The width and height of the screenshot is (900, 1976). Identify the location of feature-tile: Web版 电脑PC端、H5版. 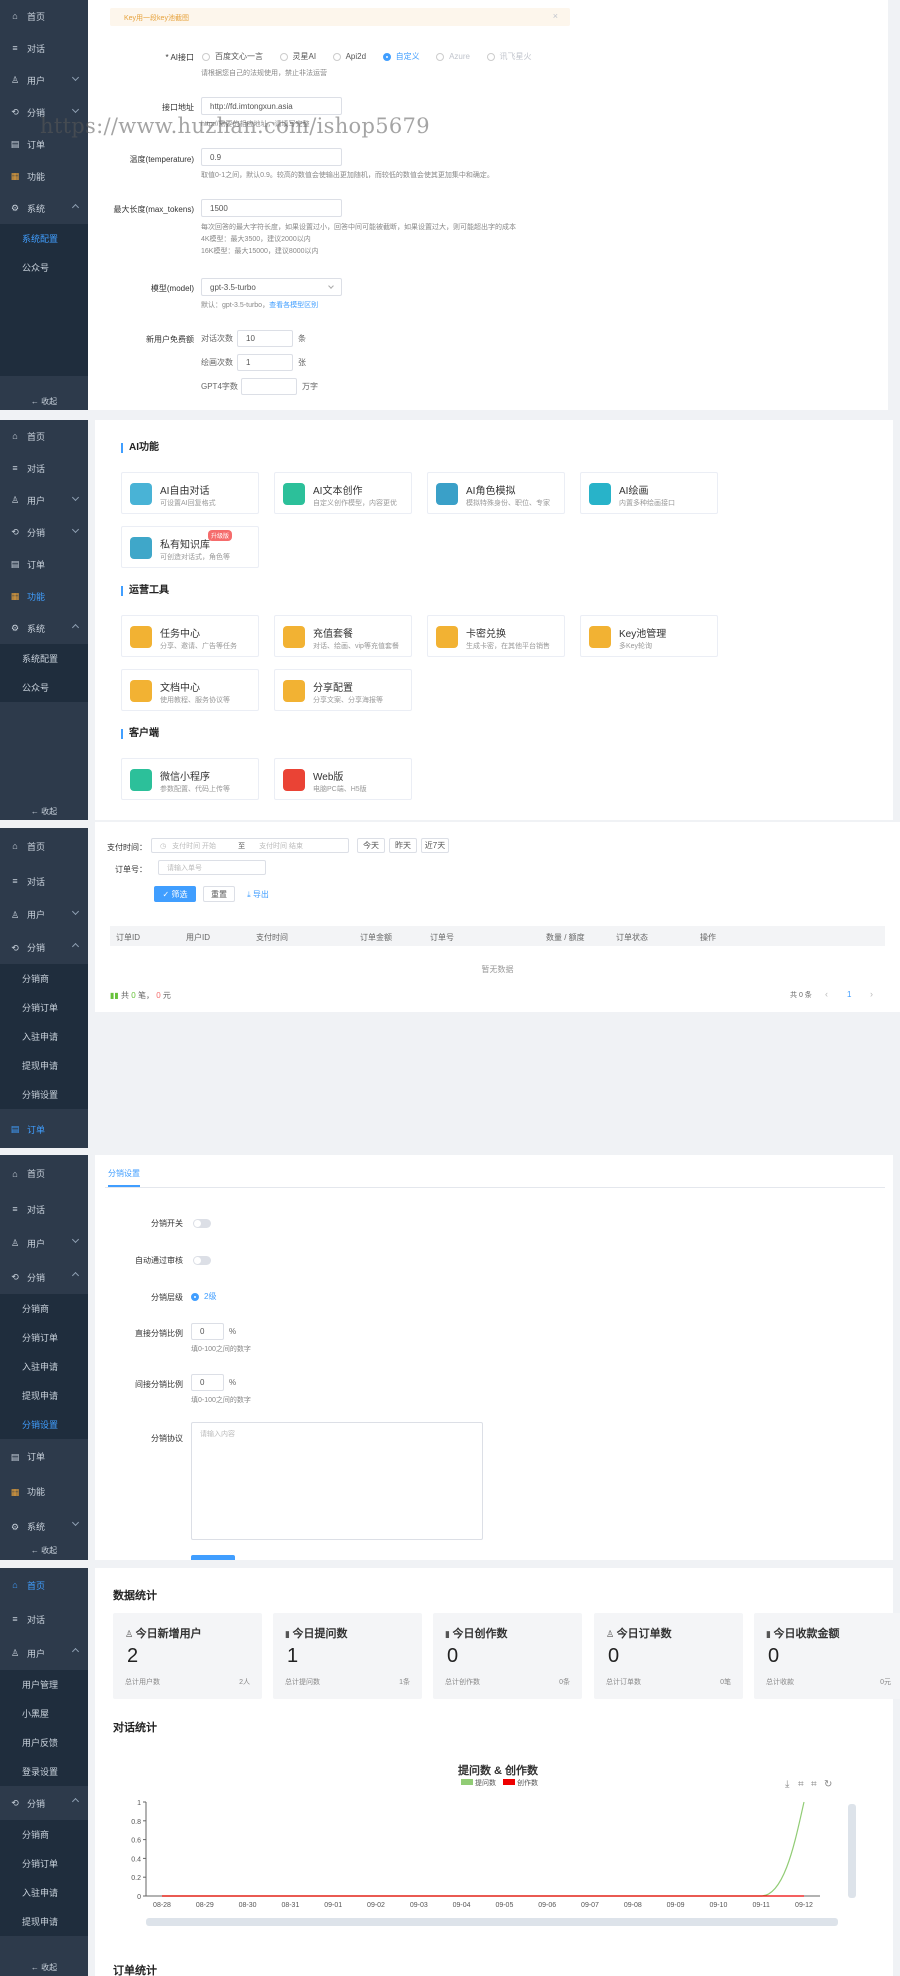
(343, 779).